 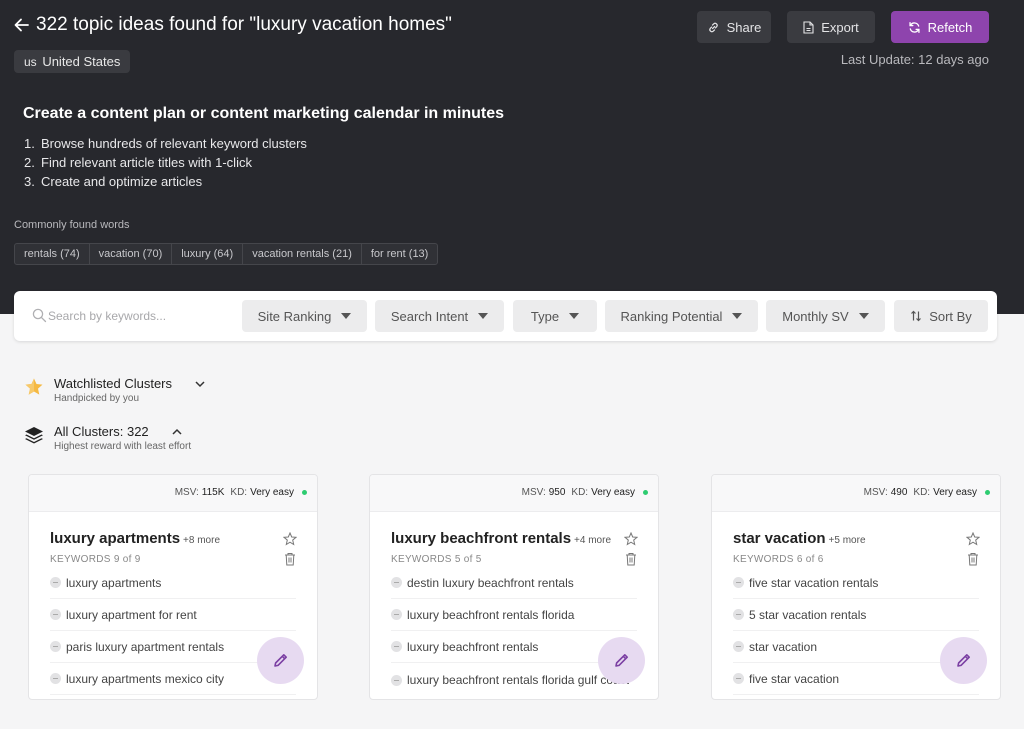 What do you see at coordinates (545, 316) in the screenshot?
I see `type-label: Type` at bounding box center [545, 316].